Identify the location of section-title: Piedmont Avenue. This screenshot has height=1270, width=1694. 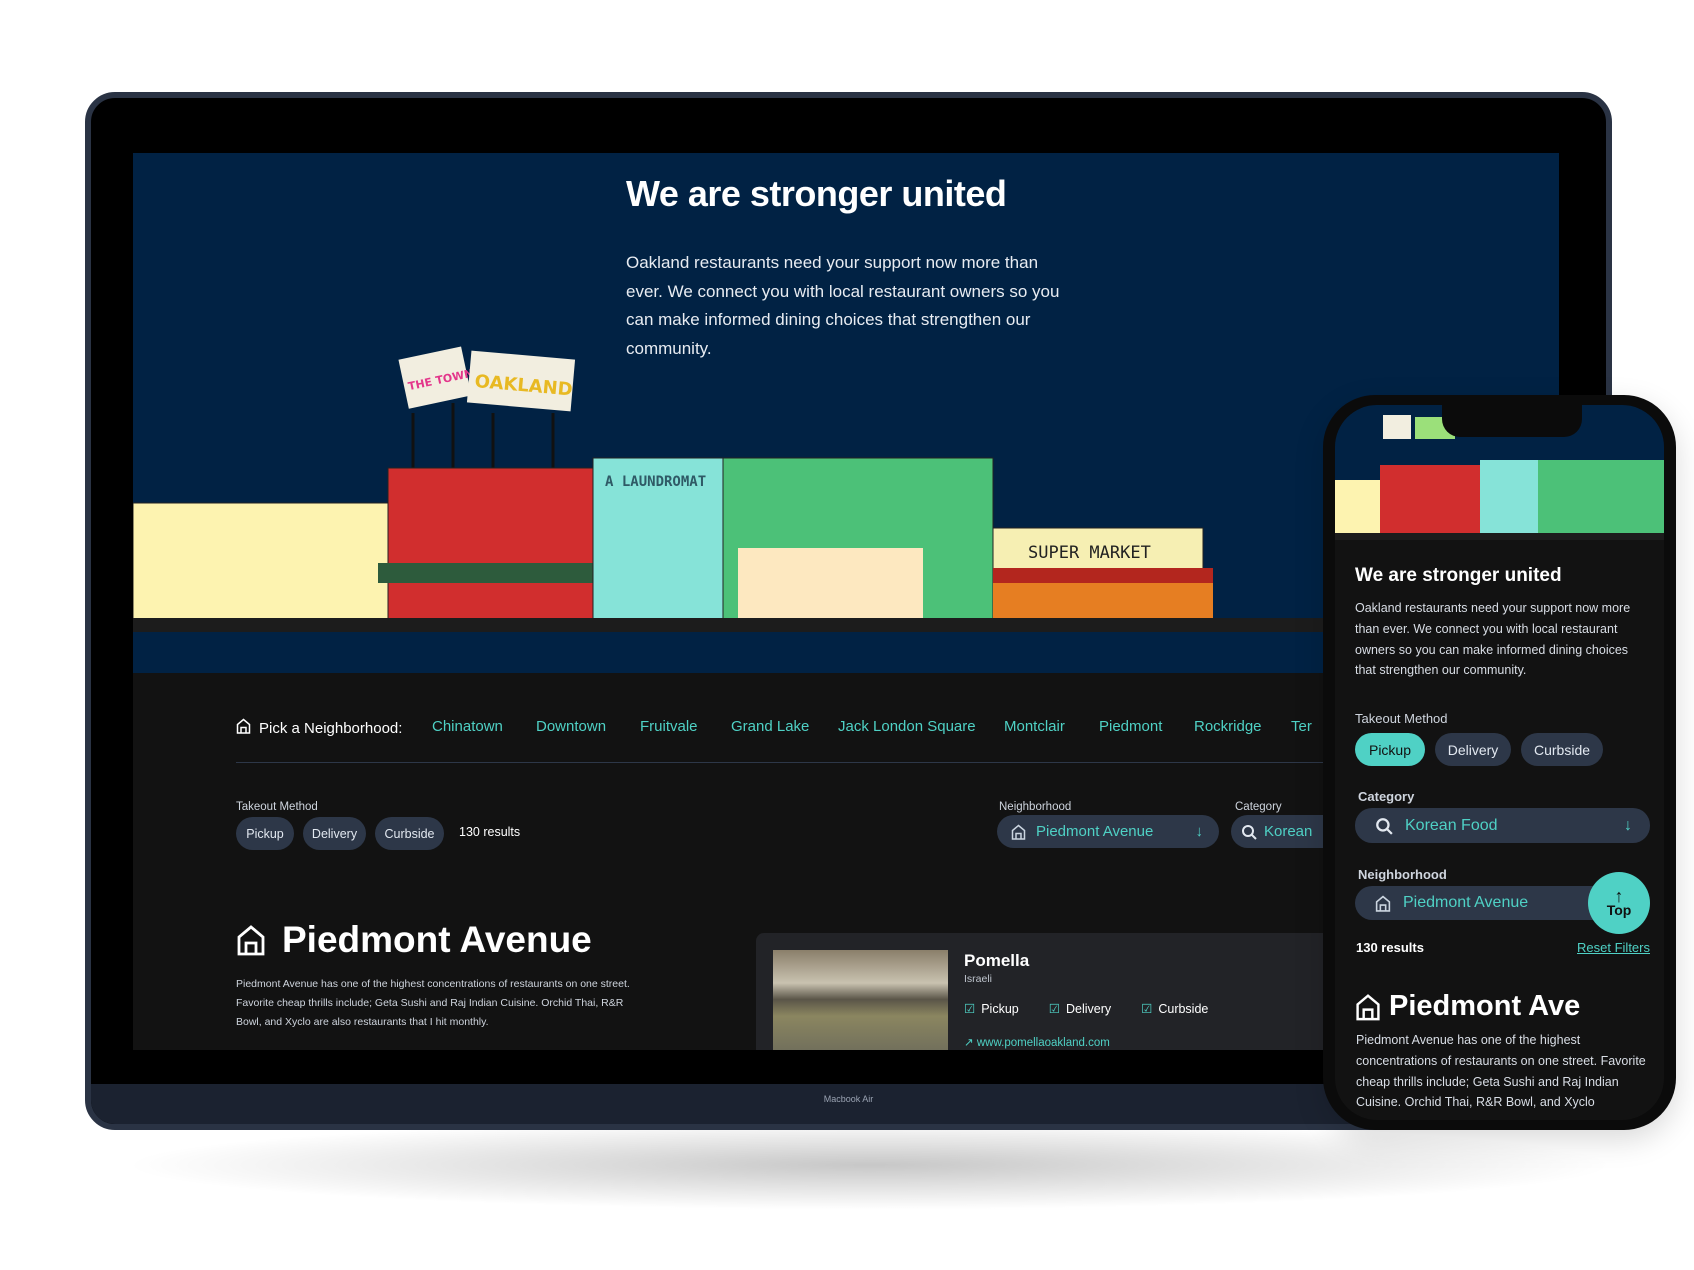
(437, 939).